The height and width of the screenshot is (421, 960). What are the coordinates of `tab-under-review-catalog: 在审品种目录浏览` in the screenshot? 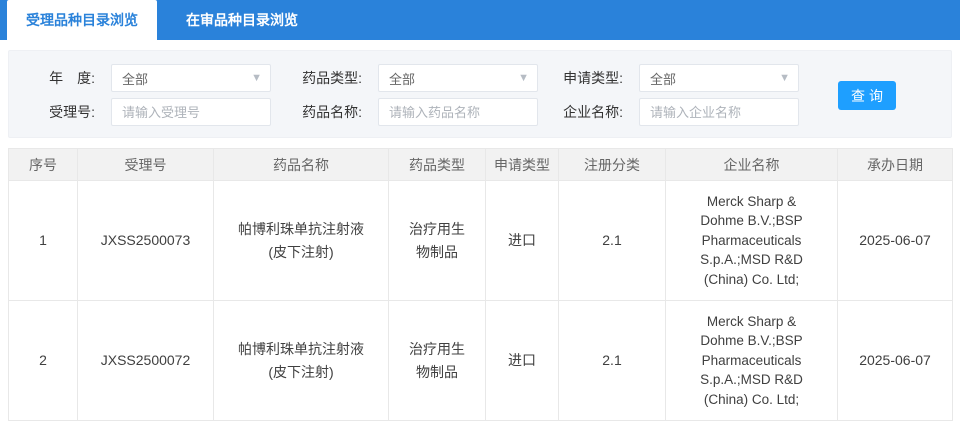 It's located at (242, 20).